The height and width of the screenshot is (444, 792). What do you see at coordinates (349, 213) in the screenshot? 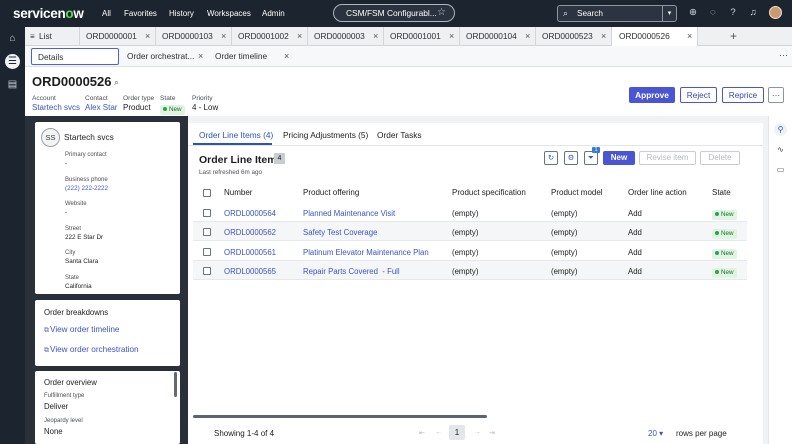
I see `row-offering-link: Planned Maintenance Visit` at bounding box center [349, 213].